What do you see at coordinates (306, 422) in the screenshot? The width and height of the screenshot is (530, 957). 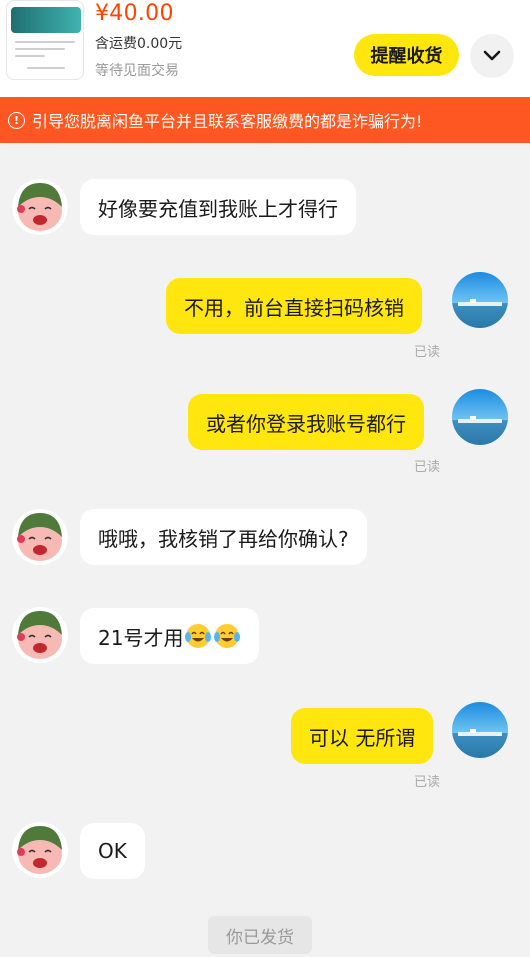 I see `message-bubble: 或者你登录我账号都行` at bounding box center [306, 422].